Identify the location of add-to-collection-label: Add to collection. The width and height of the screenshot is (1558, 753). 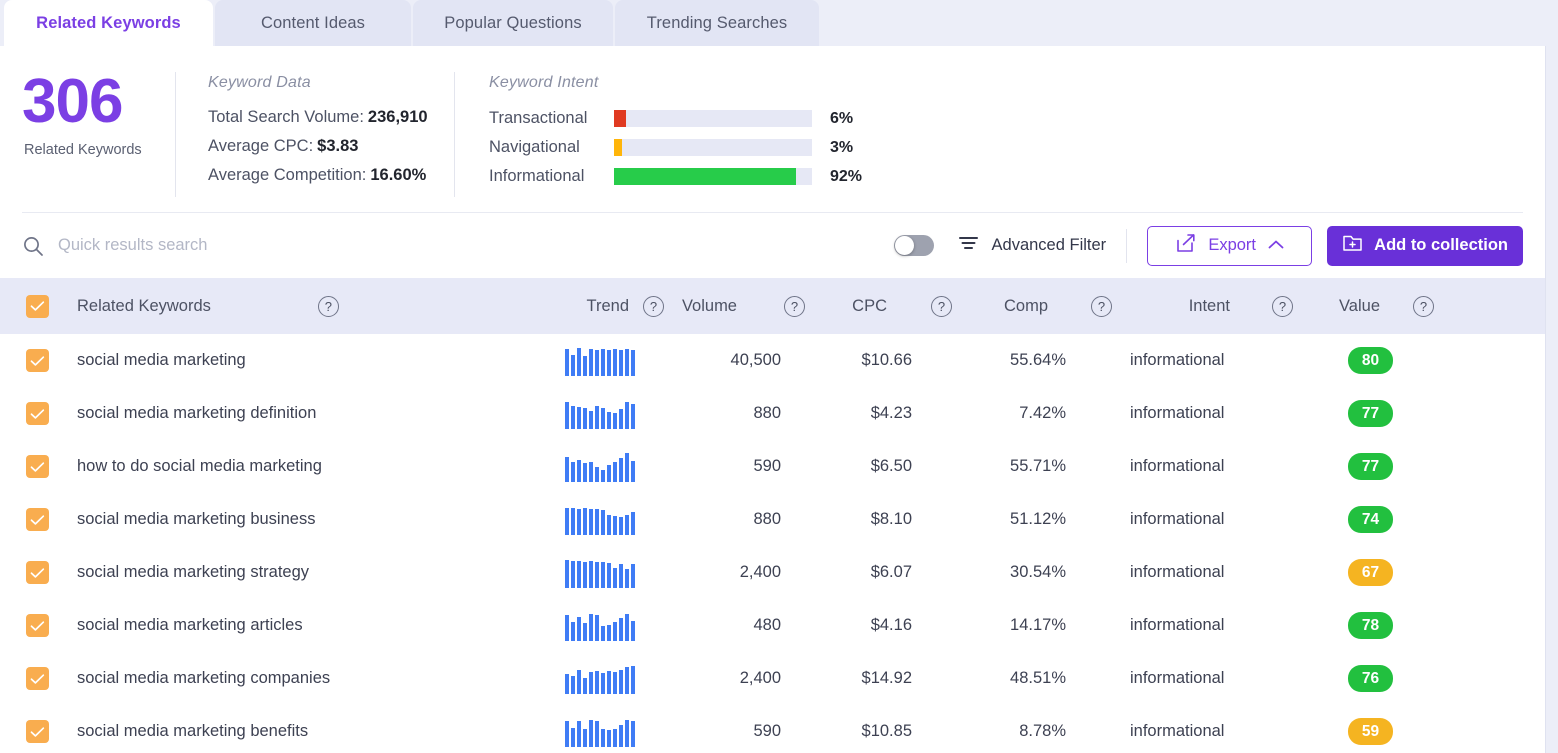
(1441, 245).